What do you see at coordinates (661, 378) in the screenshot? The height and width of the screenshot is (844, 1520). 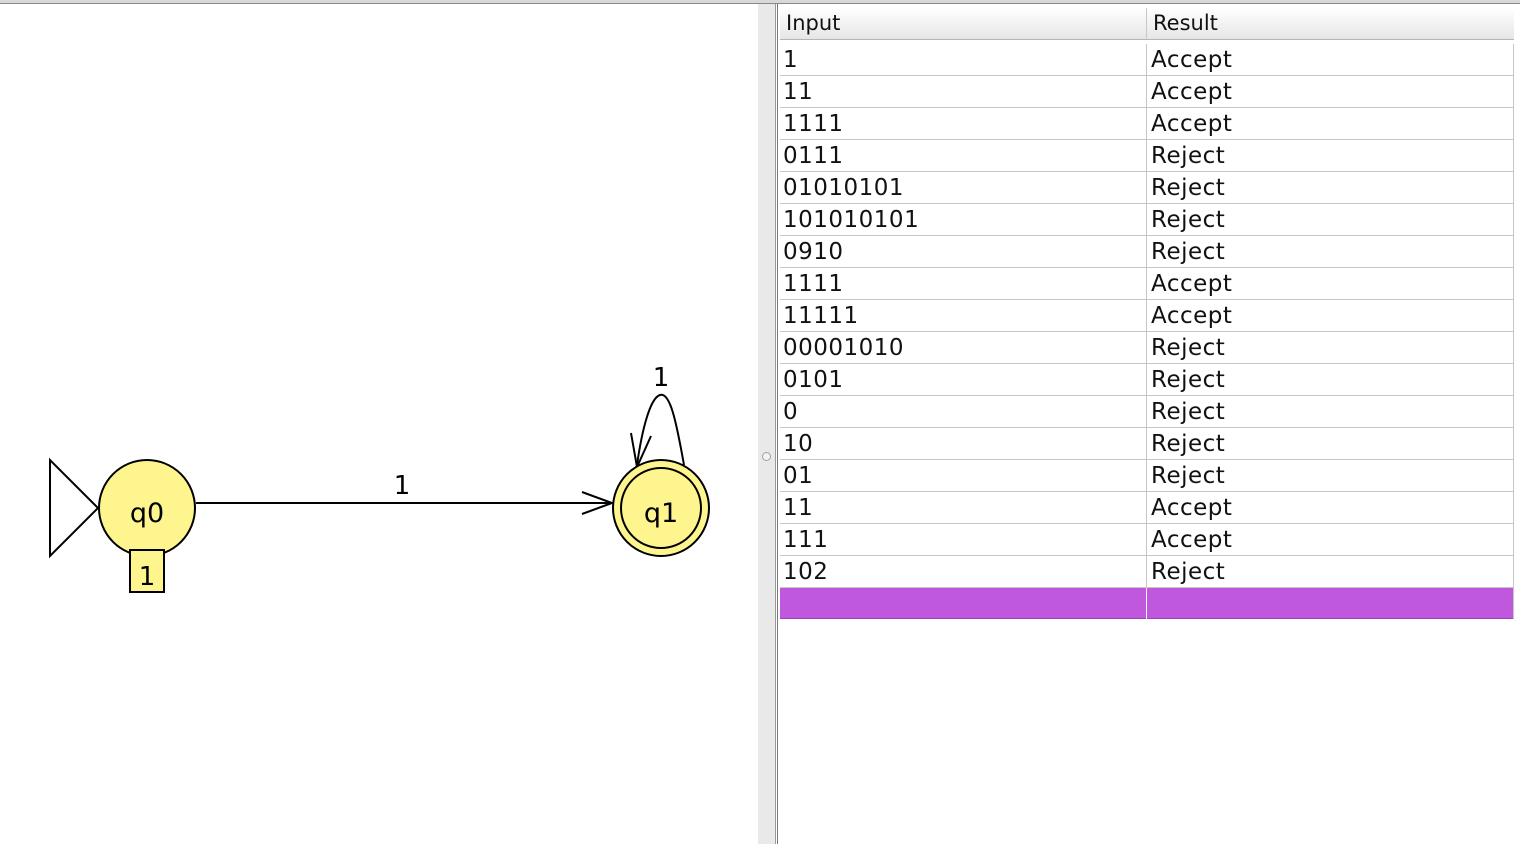 I see `transition-q1-q1-label: 1` at bounding box center [661, 378].